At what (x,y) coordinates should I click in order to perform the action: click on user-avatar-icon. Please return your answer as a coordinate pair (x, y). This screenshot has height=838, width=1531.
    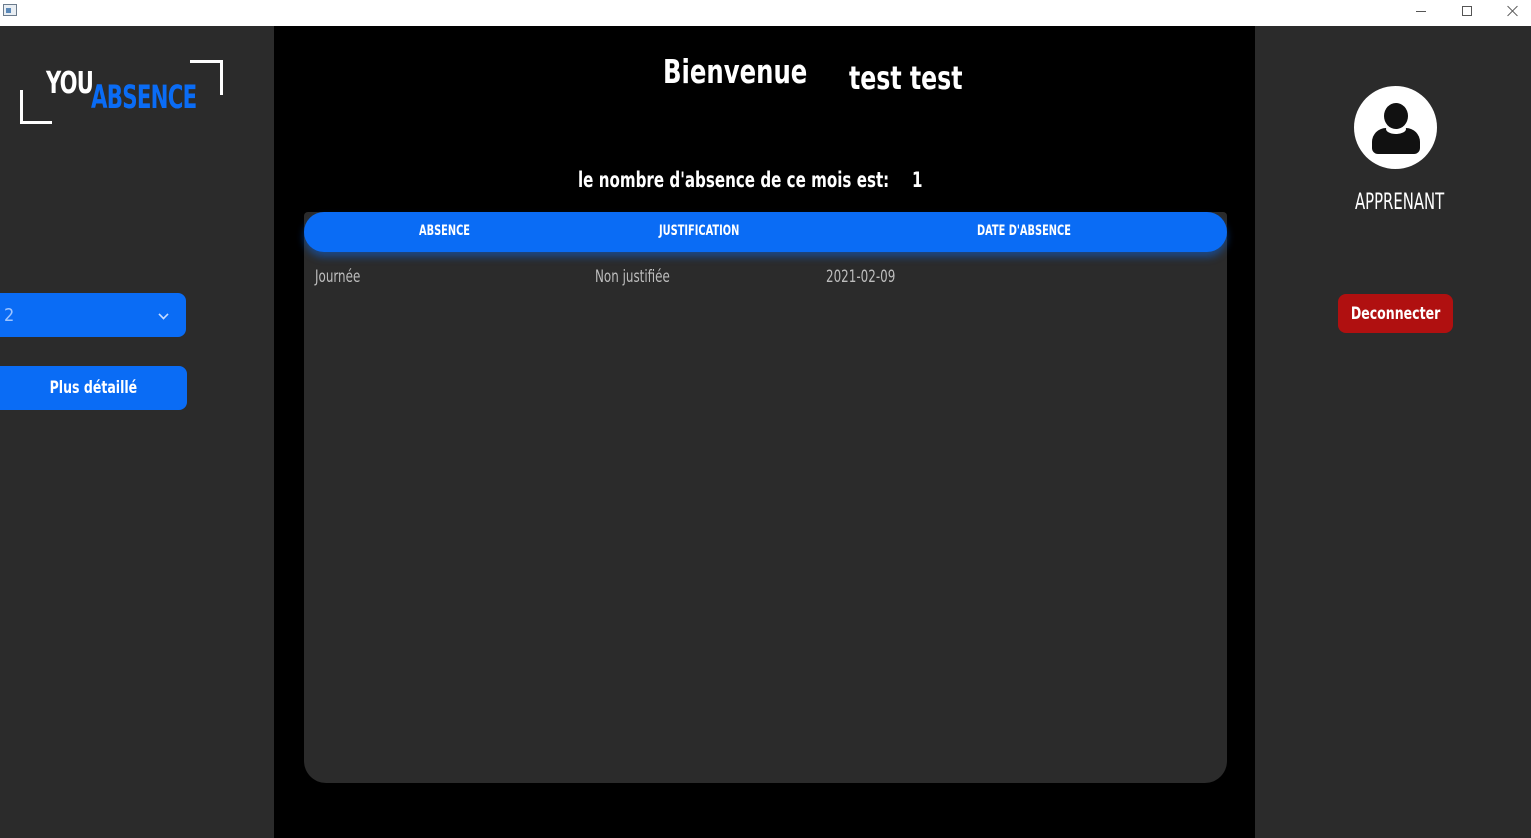
    Looking at the image, I should click on (1395, 127).